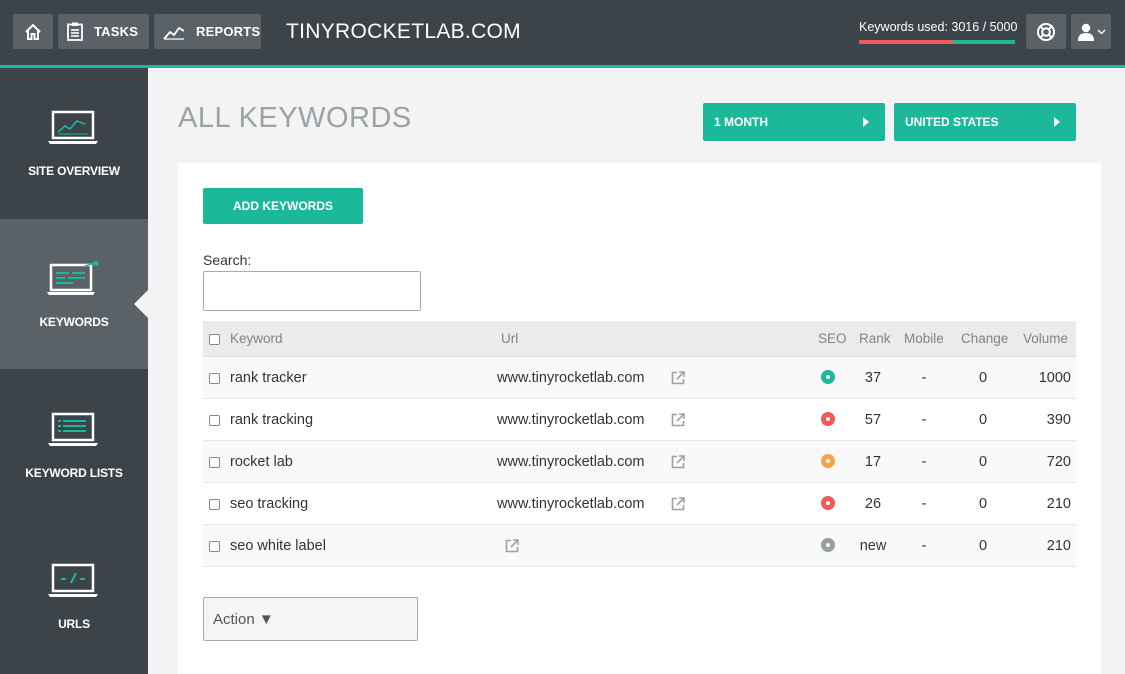 The image size is (1125, 674). I want to click on reports-button: REPORTS, so click(207, 31).